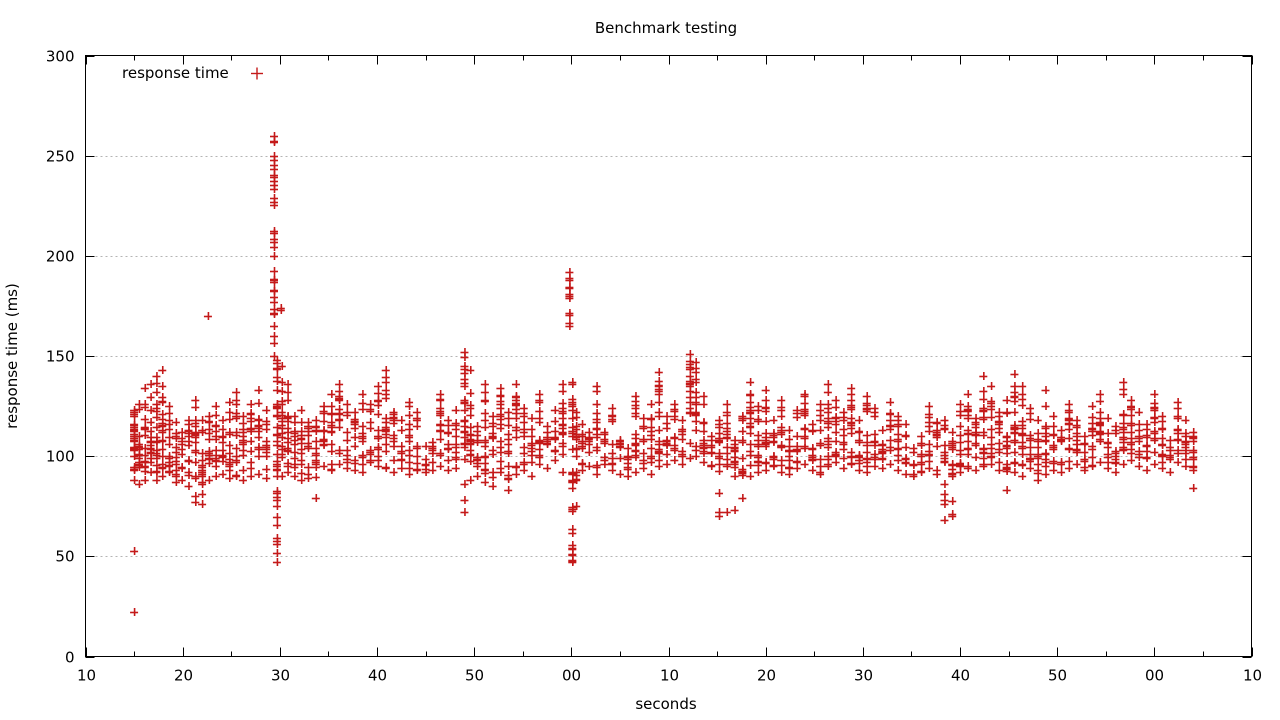  I want to click on legend-entry-response-time: response time, so click(175, 73).